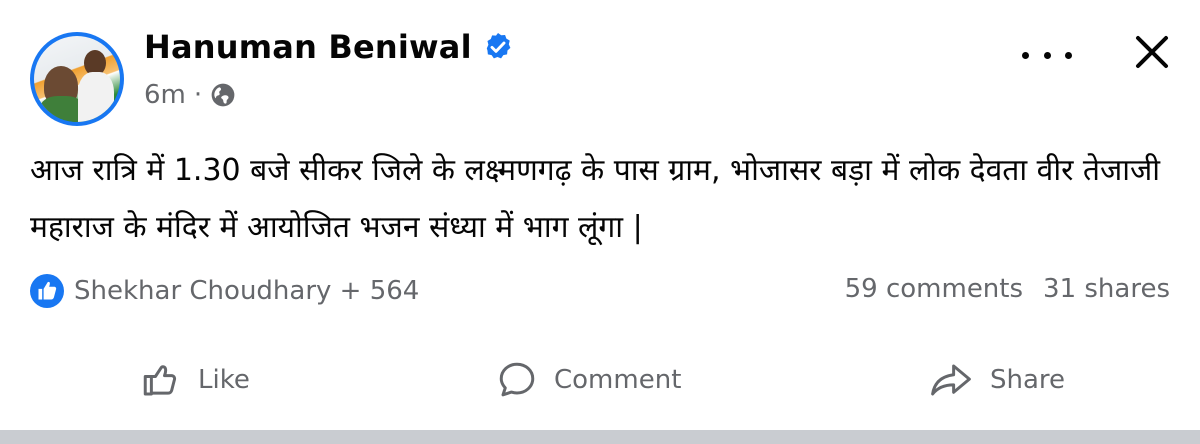 The height and width of the screenshot is (444, 1200). I want to click on comments-count: 59 comments, so click(934, 289).